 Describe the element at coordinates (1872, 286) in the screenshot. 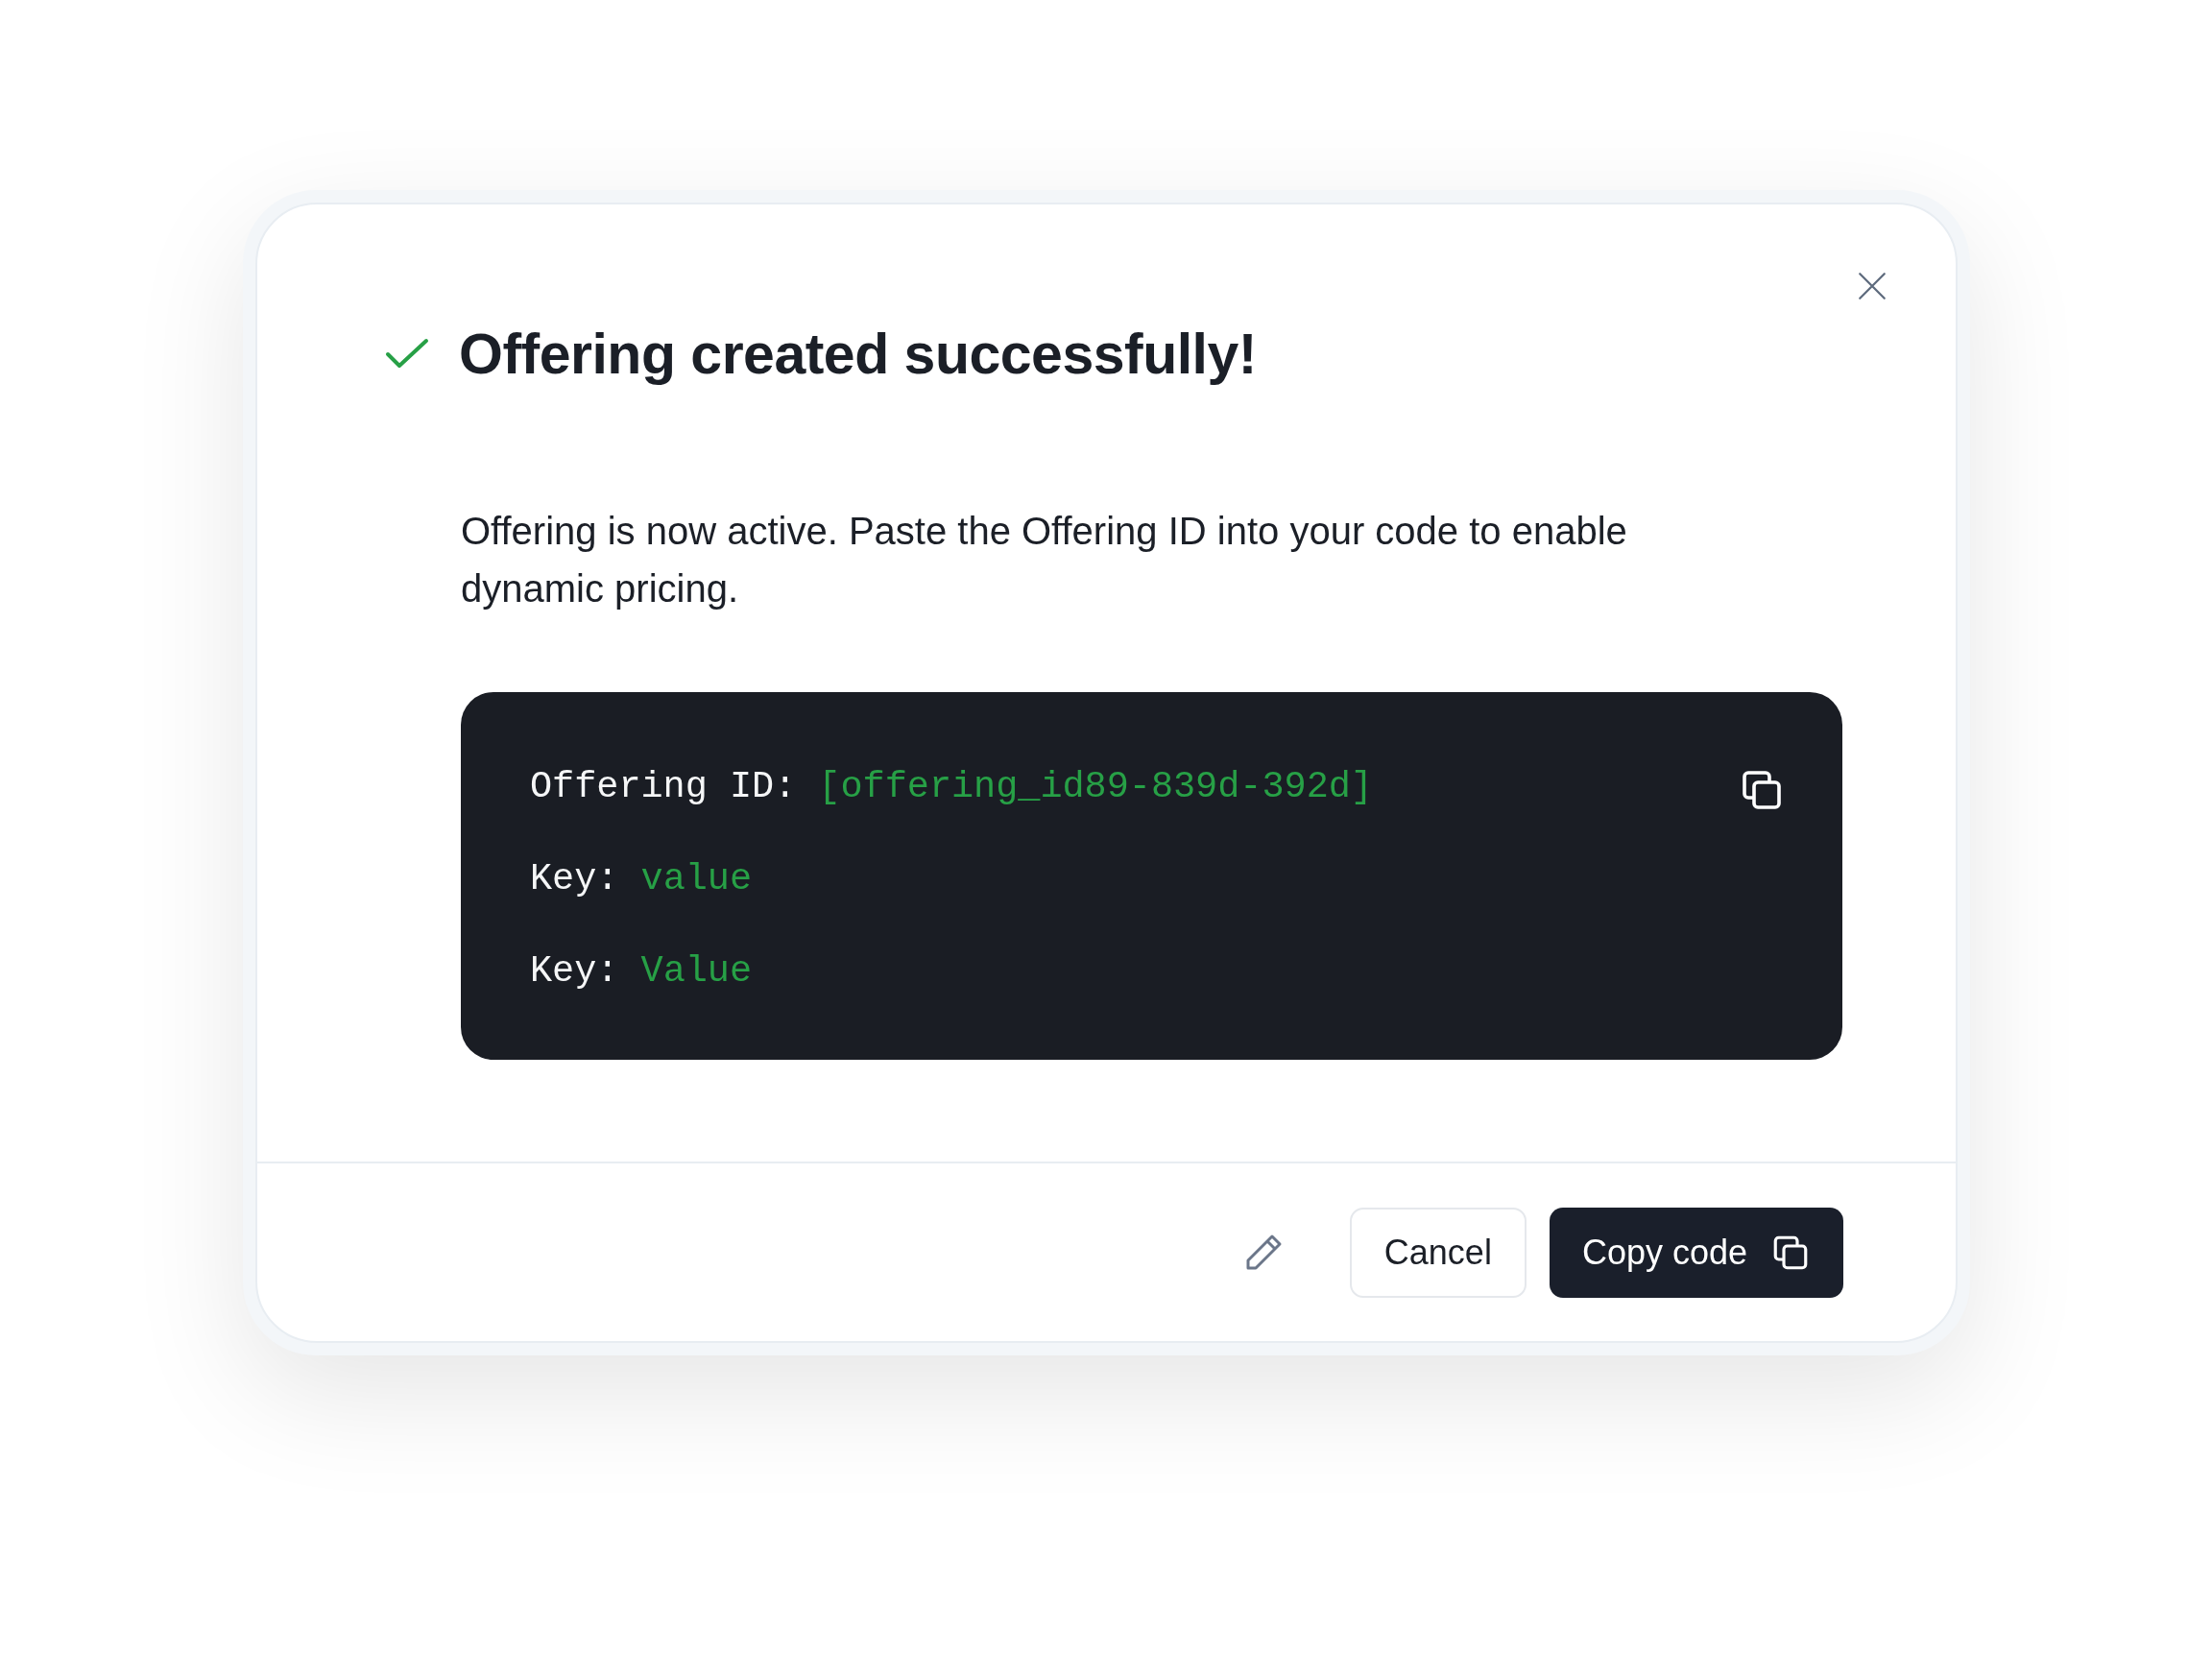

I see `close-icon` at that location.